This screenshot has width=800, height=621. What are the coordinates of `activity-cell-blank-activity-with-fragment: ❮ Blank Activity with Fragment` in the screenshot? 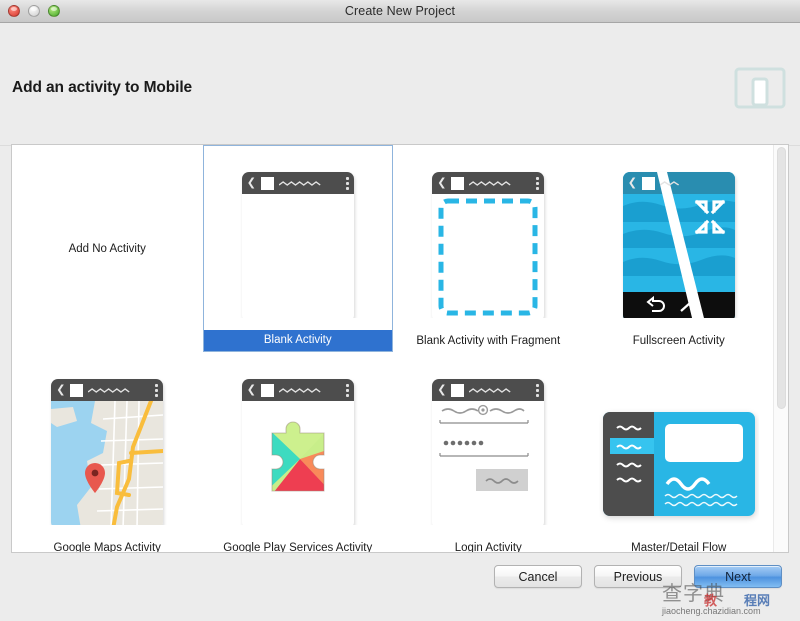 It's located at (488, 248).